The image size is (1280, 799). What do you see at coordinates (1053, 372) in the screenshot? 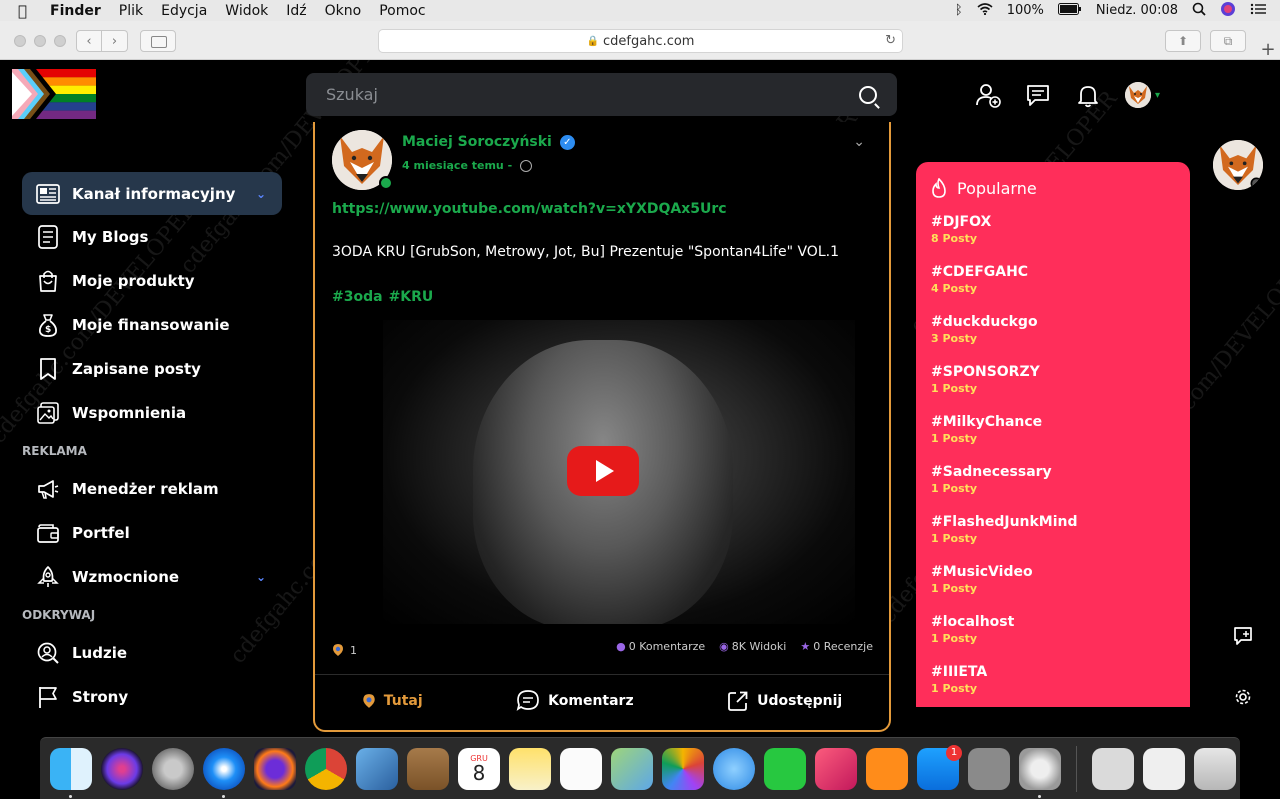
I see `hashtag-name: #SPONSORZY` at bounding box center [1053, 372].